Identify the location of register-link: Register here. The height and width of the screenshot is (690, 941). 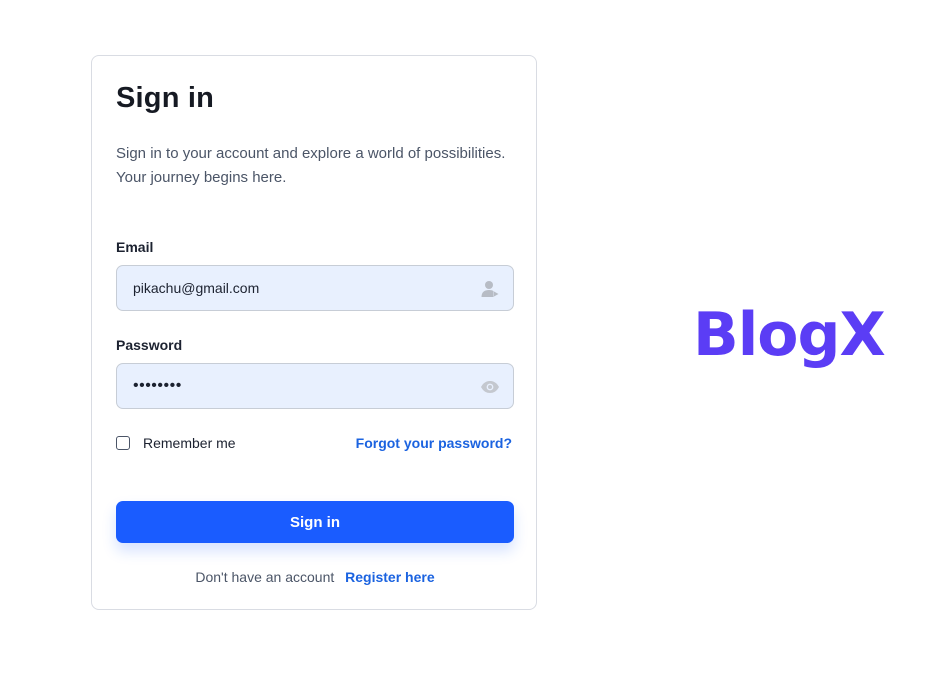
(389, 577).